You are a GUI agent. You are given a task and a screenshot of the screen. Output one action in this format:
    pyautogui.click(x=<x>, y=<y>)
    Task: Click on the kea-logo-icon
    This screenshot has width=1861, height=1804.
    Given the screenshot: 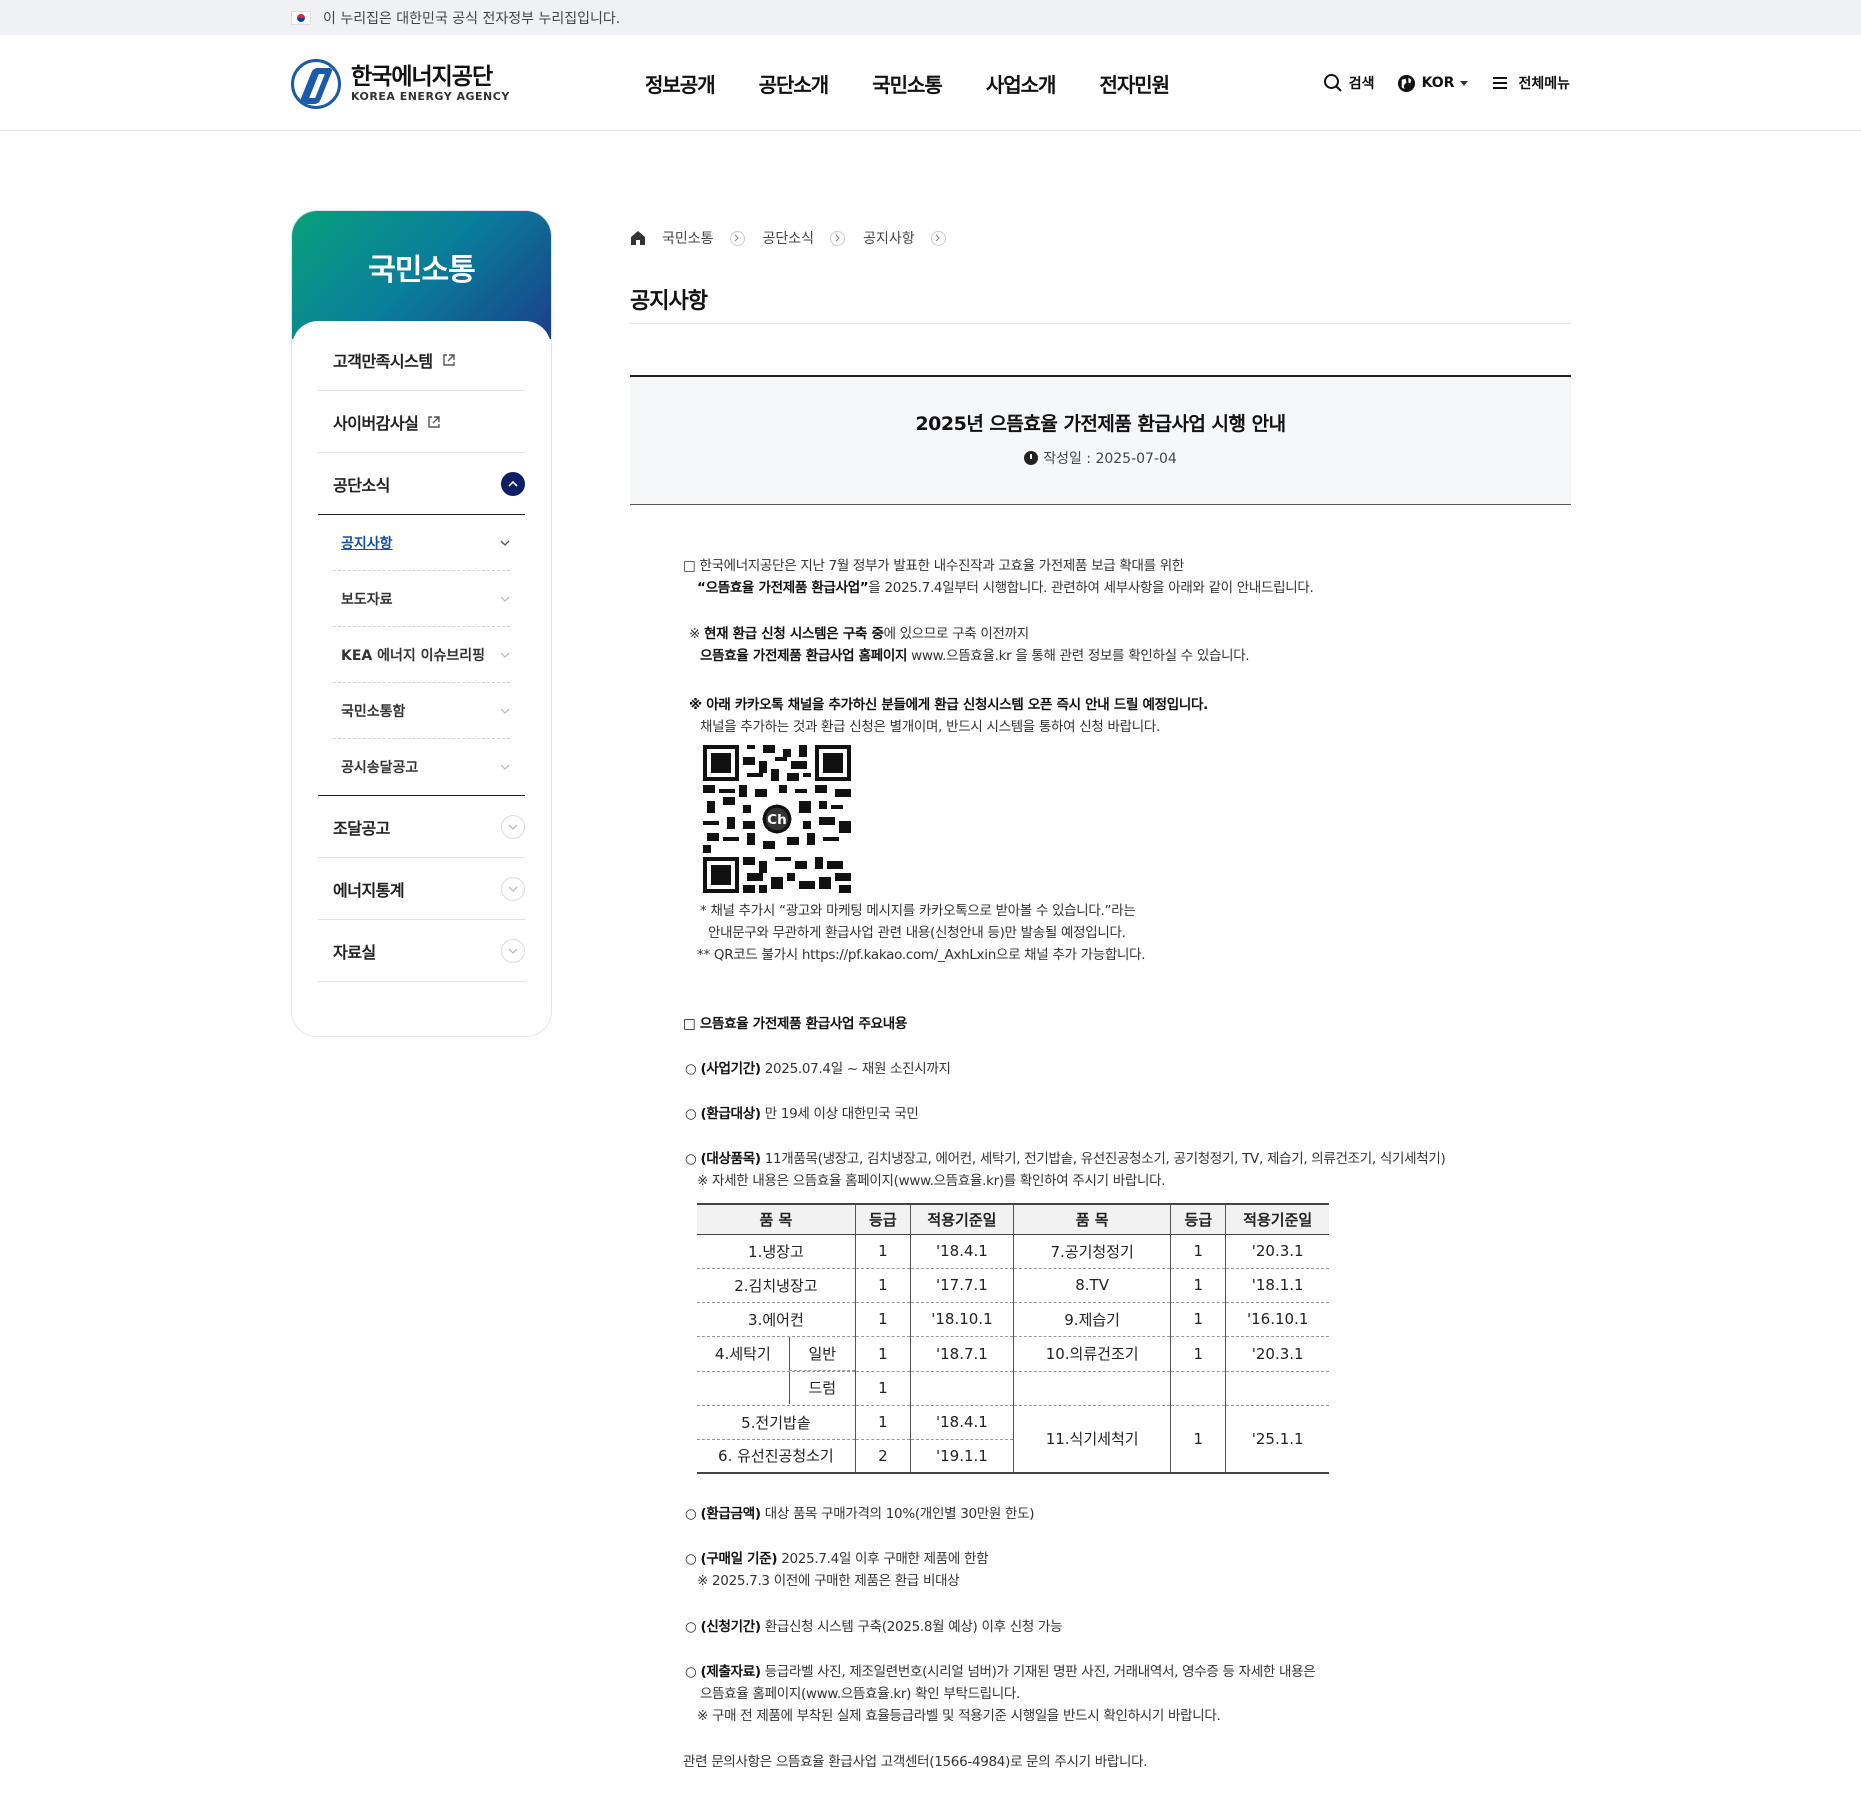 What is the action you would take?
    pyautogui.click(x=316, y=84)
    